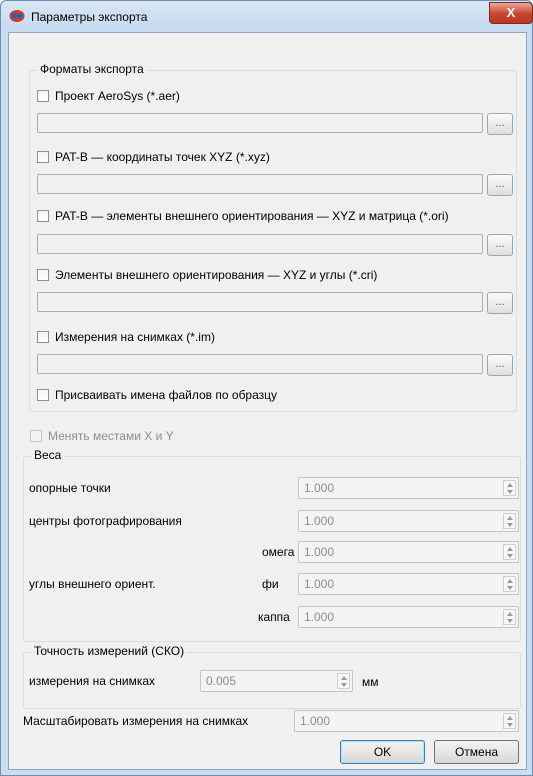 The width and height of the screenshot is (533, 776). What do you see at coordinates (274, 617) in the screenshot?
I see `kappa-label: каппа` at bounding box center [274, 617].